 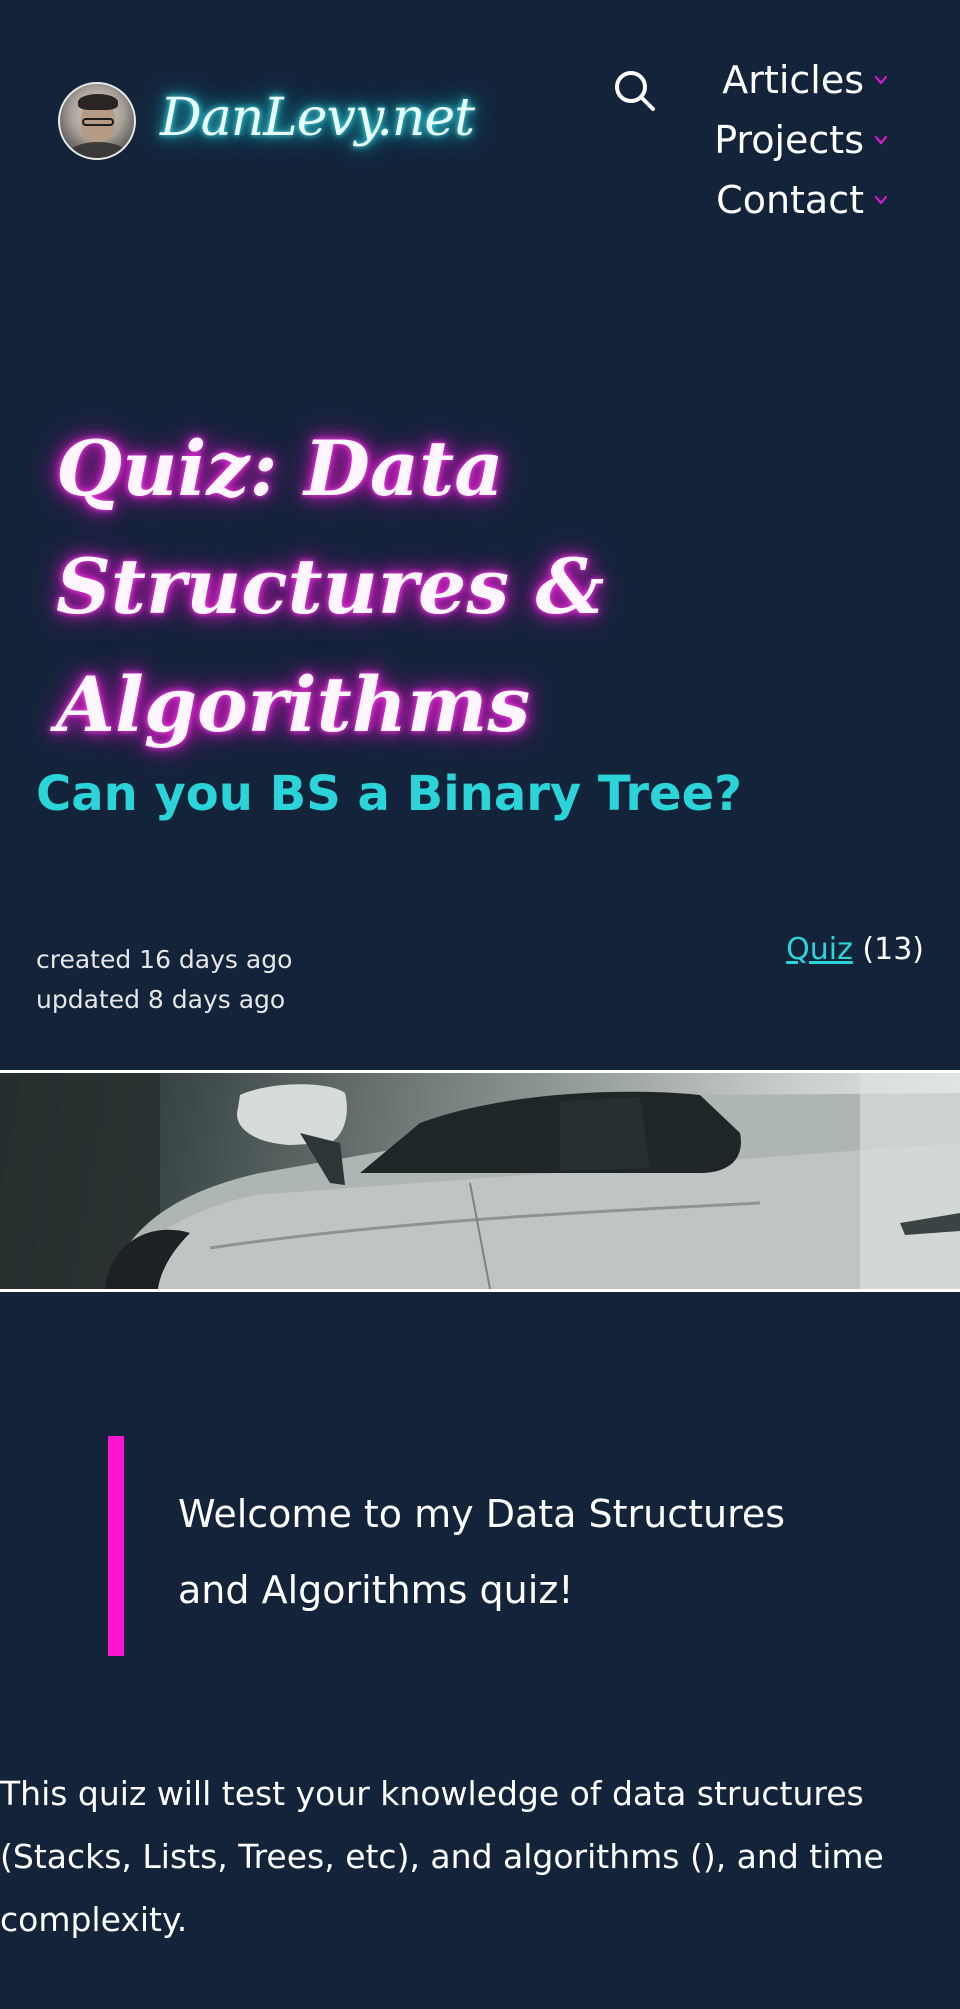 I want to click on car-banner-image, so click(x=480, y=1181).